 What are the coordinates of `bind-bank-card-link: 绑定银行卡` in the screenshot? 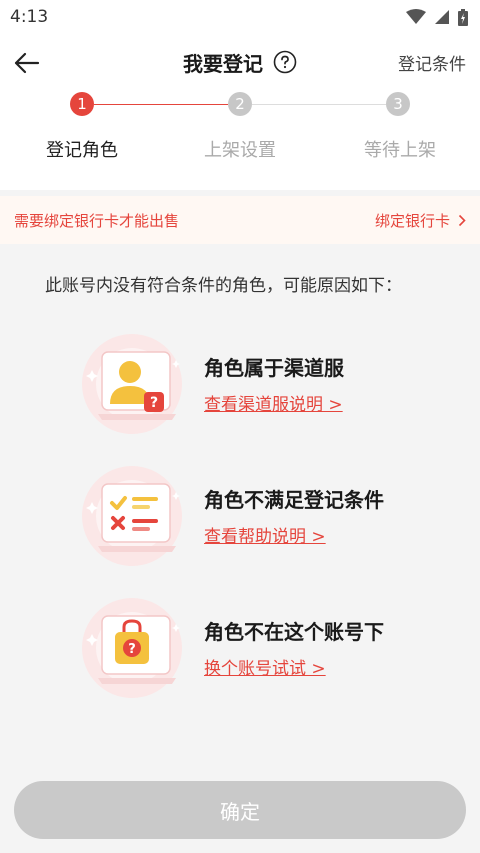 It's located at (420, 220).